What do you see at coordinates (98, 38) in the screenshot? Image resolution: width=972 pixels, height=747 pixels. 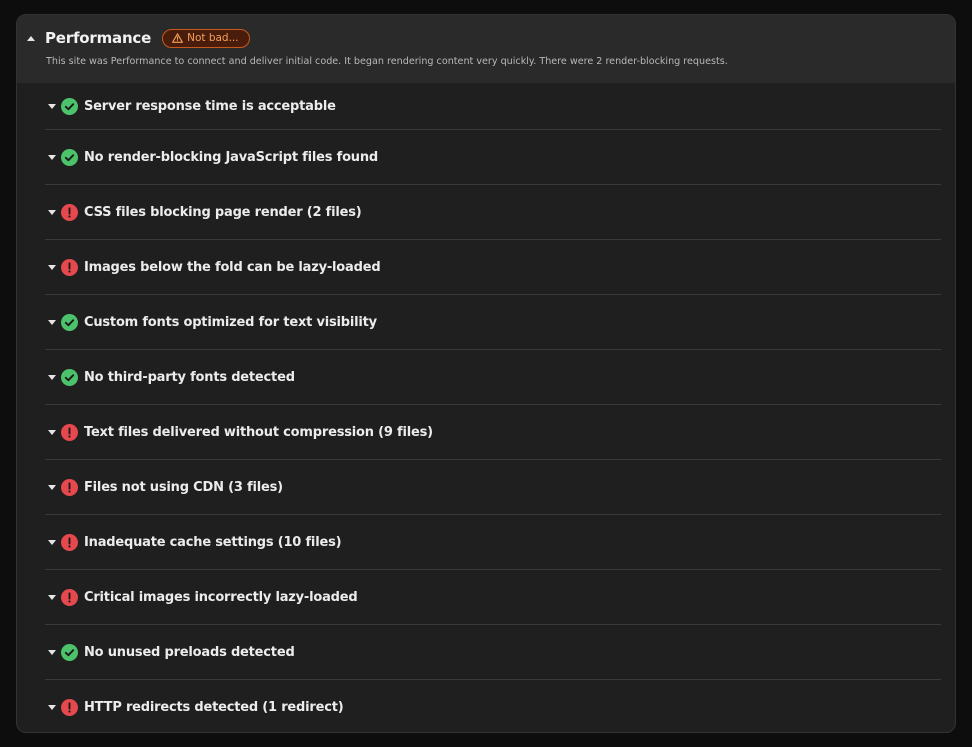 I see `section-title: Performance` at bounding box center [98, 38].